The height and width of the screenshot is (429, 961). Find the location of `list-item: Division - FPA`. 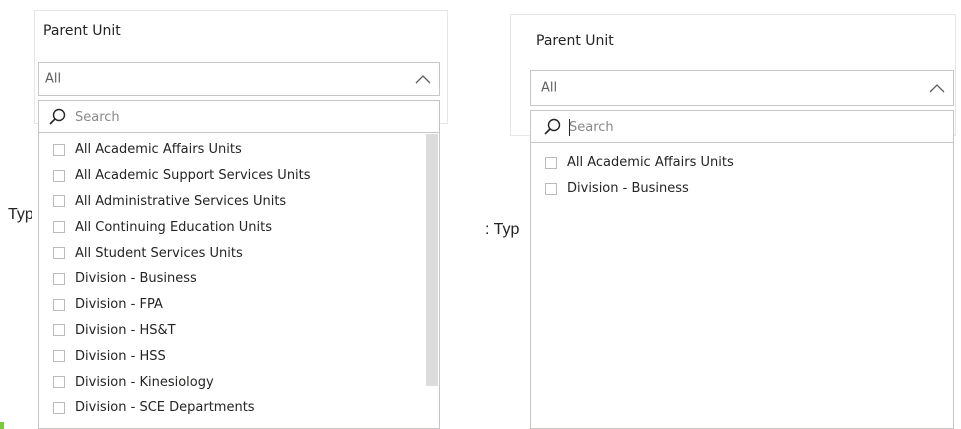

list-item: Division - FPA is located at coordinates (239, 305).